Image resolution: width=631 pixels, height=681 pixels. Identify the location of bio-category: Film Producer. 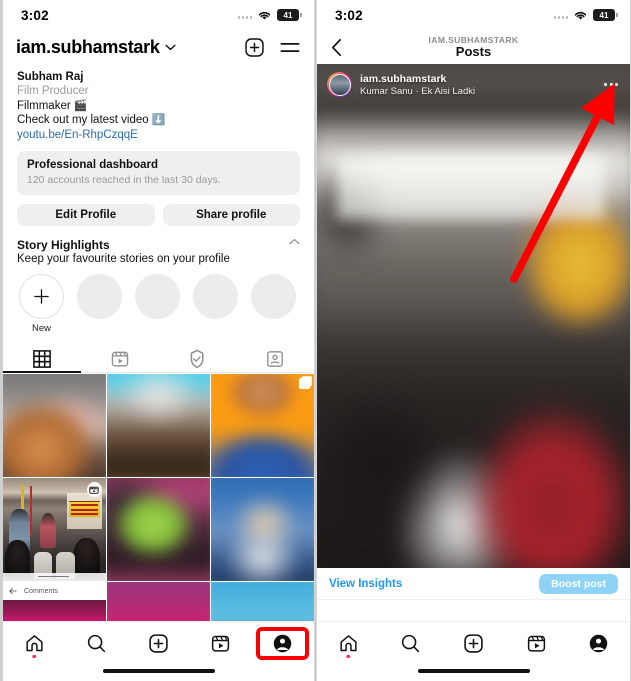
(53, 91).